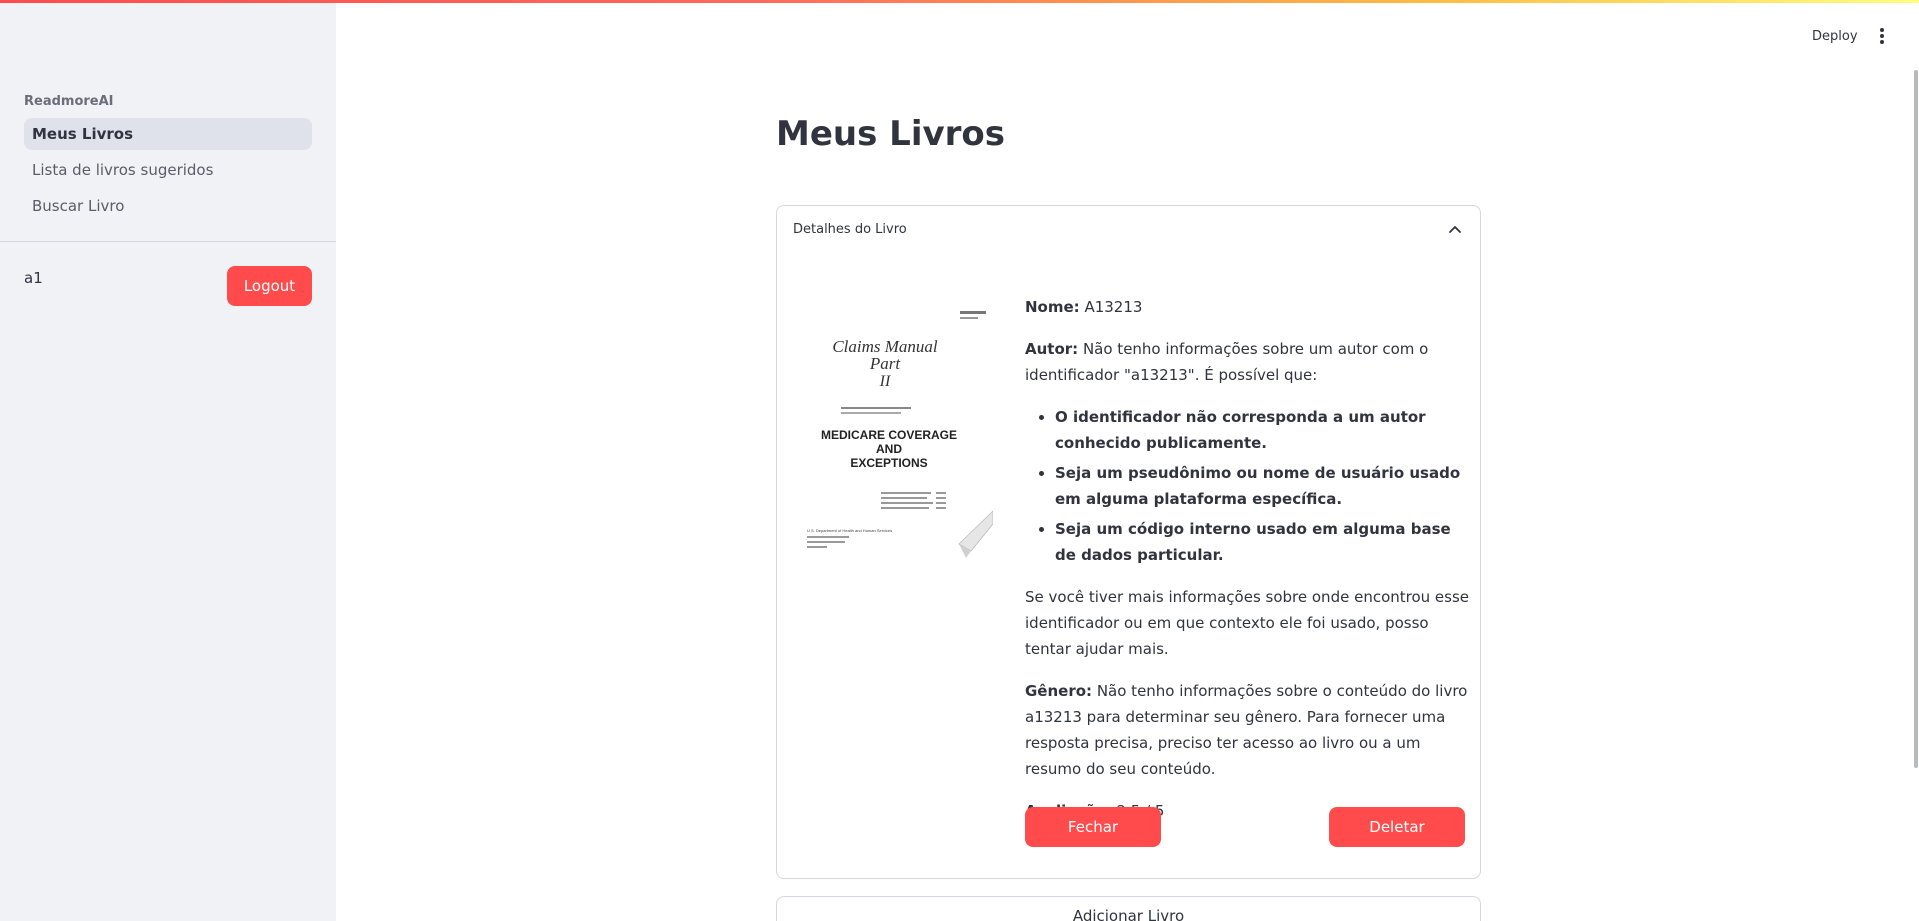 This screenshot has width=1919, height=921. Describe the element at coordinates (885, 381) in the screenshot. I see `svg-text: II` at that location.